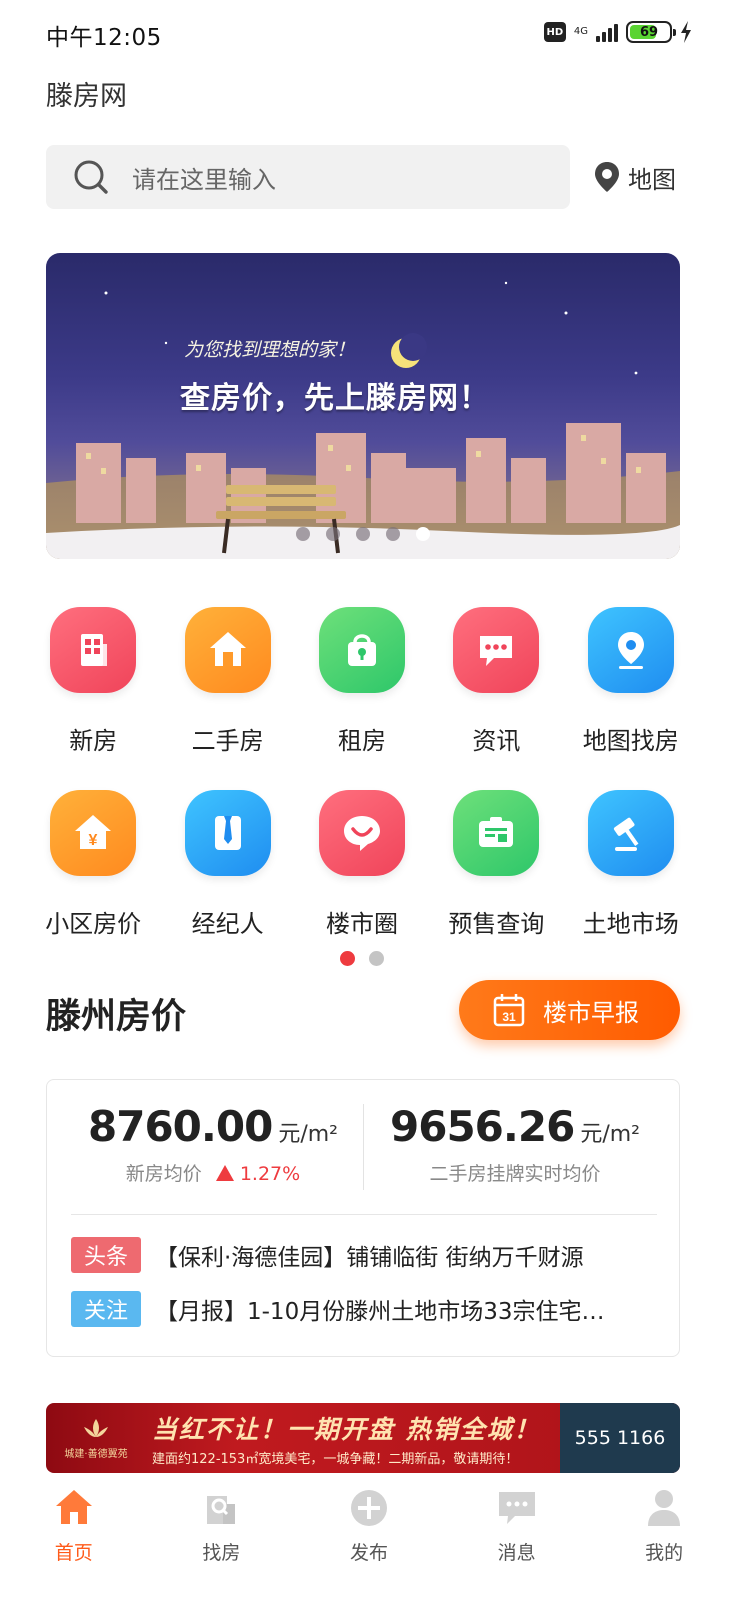 This screenshot has height=1600, width=738. What do you see at coordinates (610, 1134) in the screenshot?
I see `second-price-unit: 元/m²` at bounding box center [610, 1134].